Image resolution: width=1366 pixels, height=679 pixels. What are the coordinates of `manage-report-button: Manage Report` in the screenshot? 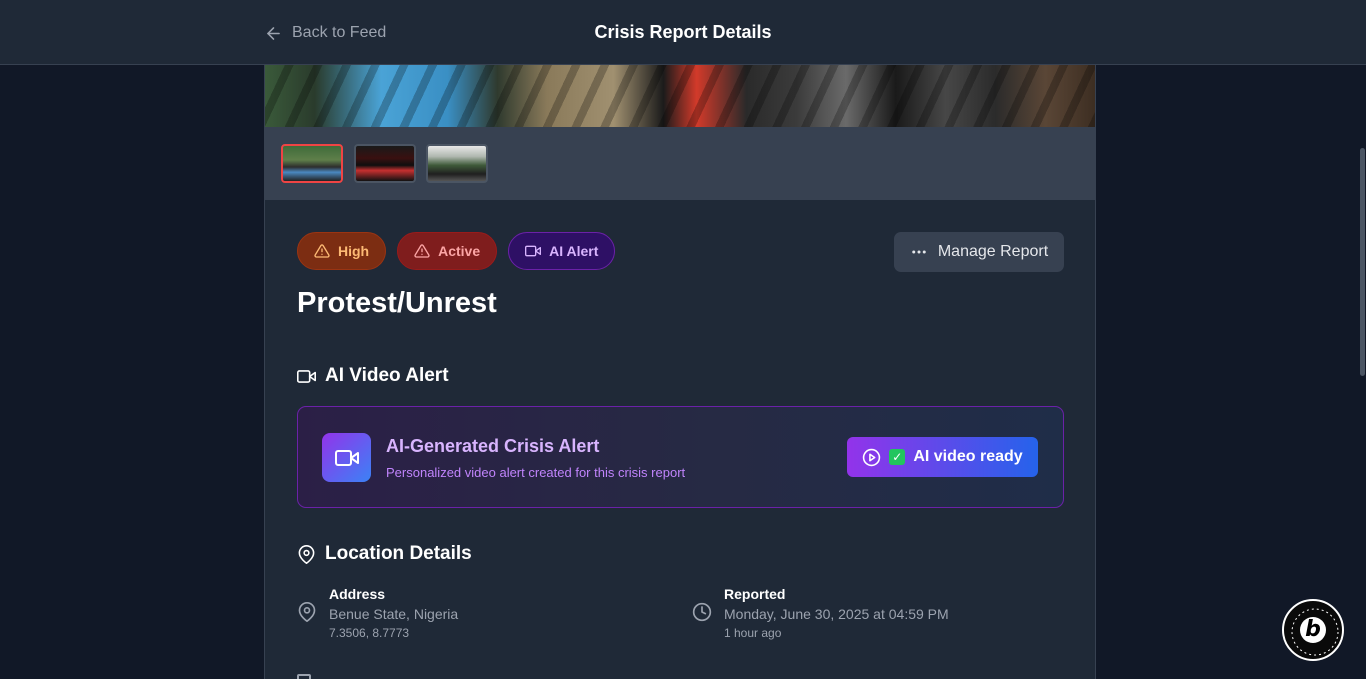 It's located at (979, 252).